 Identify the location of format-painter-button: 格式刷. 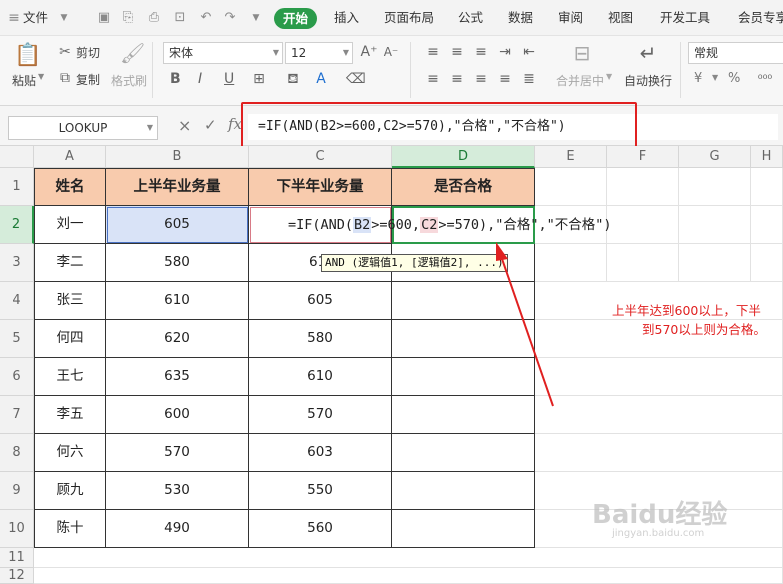
(129, 80).